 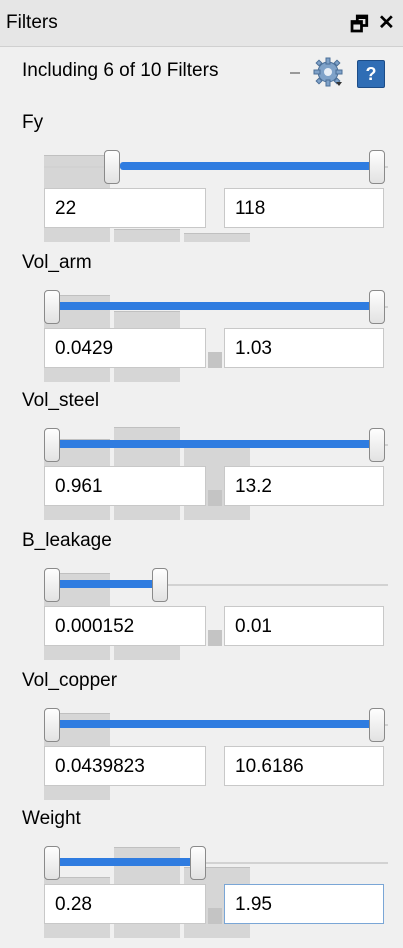 I want to click on filter-name: B_leakage, so click(x=67, y=540).